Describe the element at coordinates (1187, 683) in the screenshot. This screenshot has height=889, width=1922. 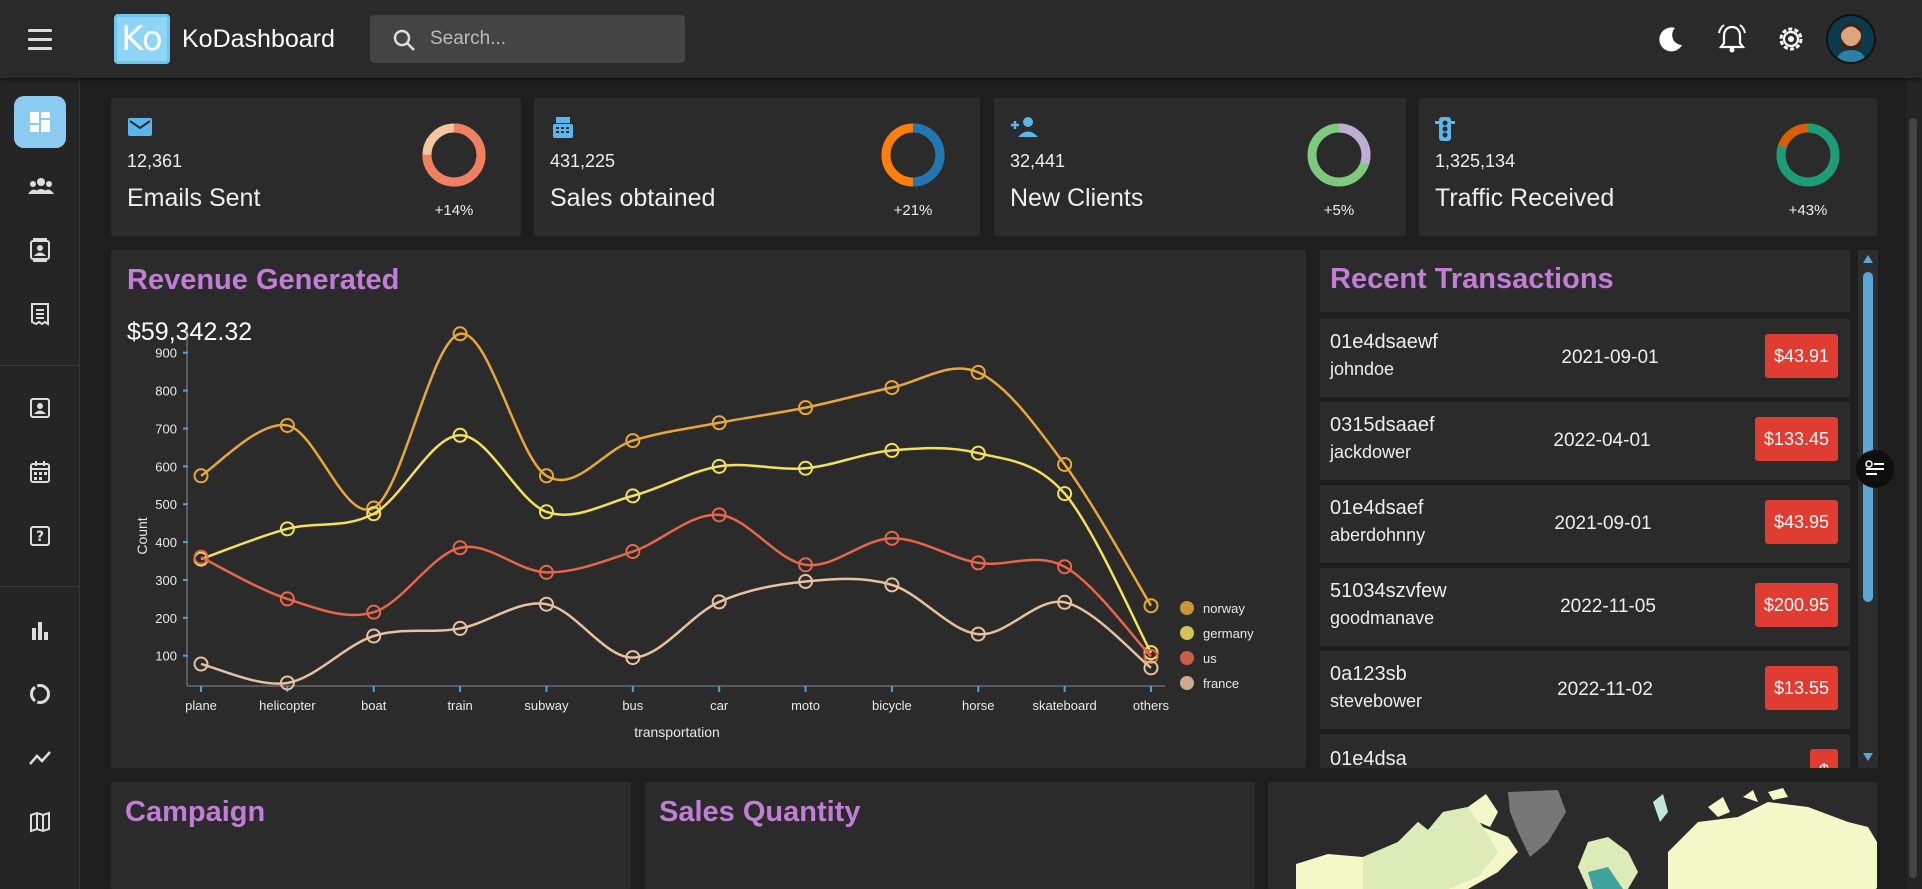
I see `legend-swatch-france` at that location.